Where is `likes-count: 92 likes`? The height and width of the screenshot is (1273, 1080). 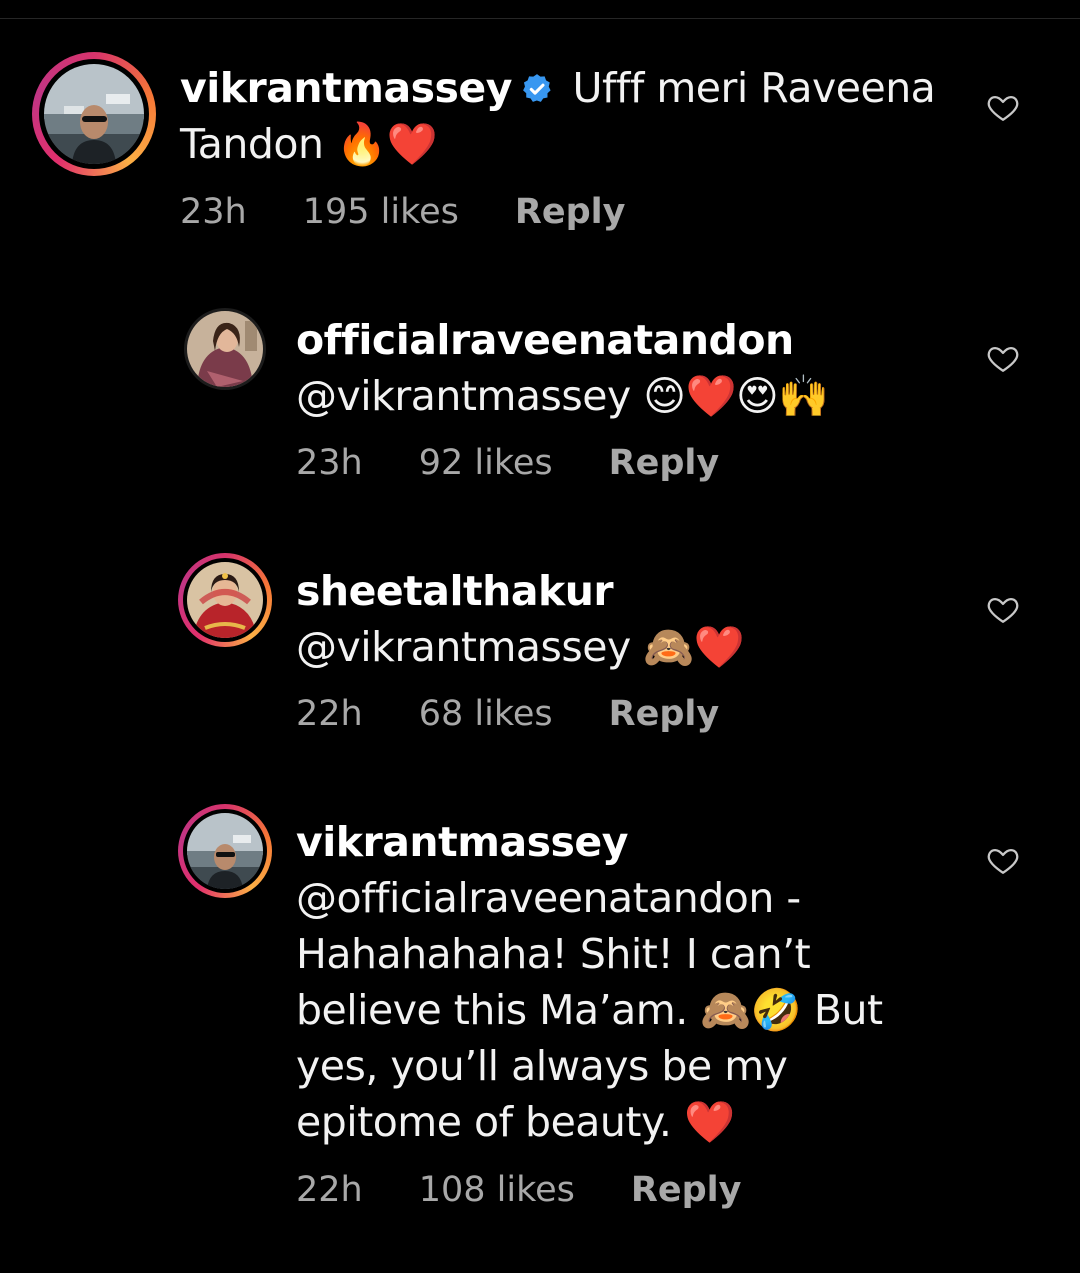 likes-count: 92 likes is located at coordinates (486, 463).